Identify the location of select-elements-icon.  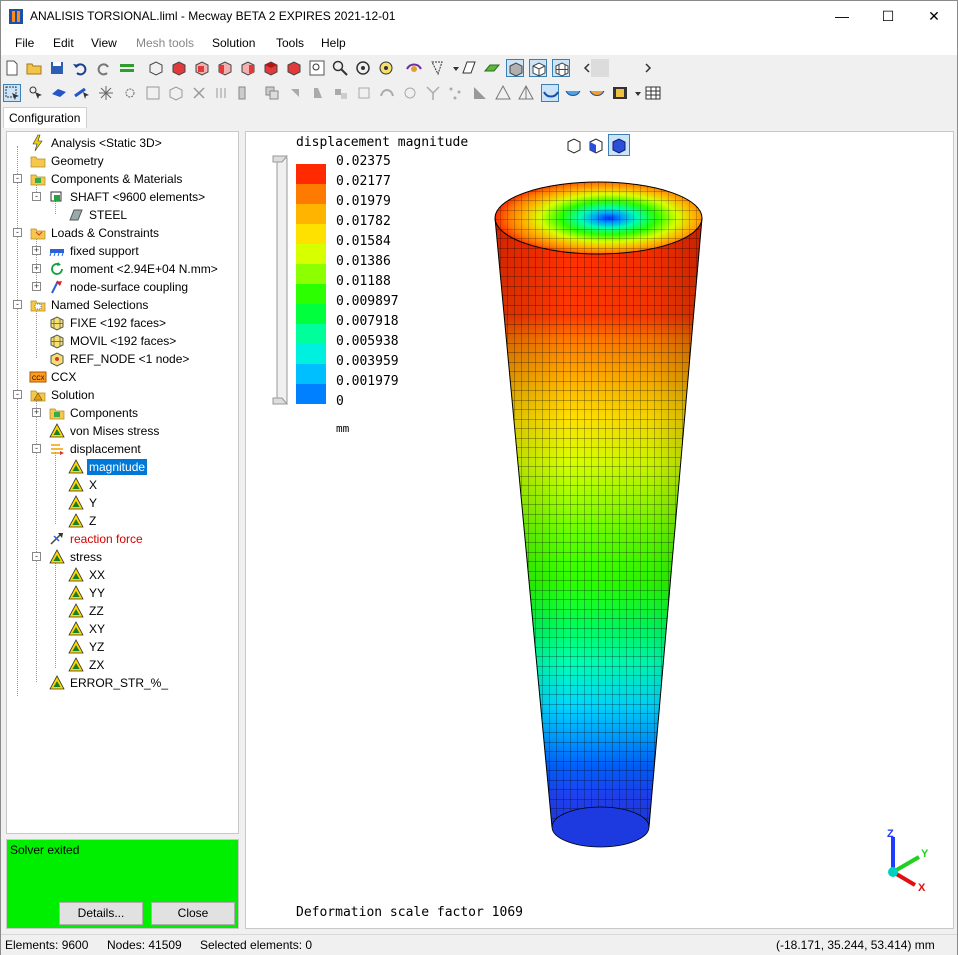
(12, 93).